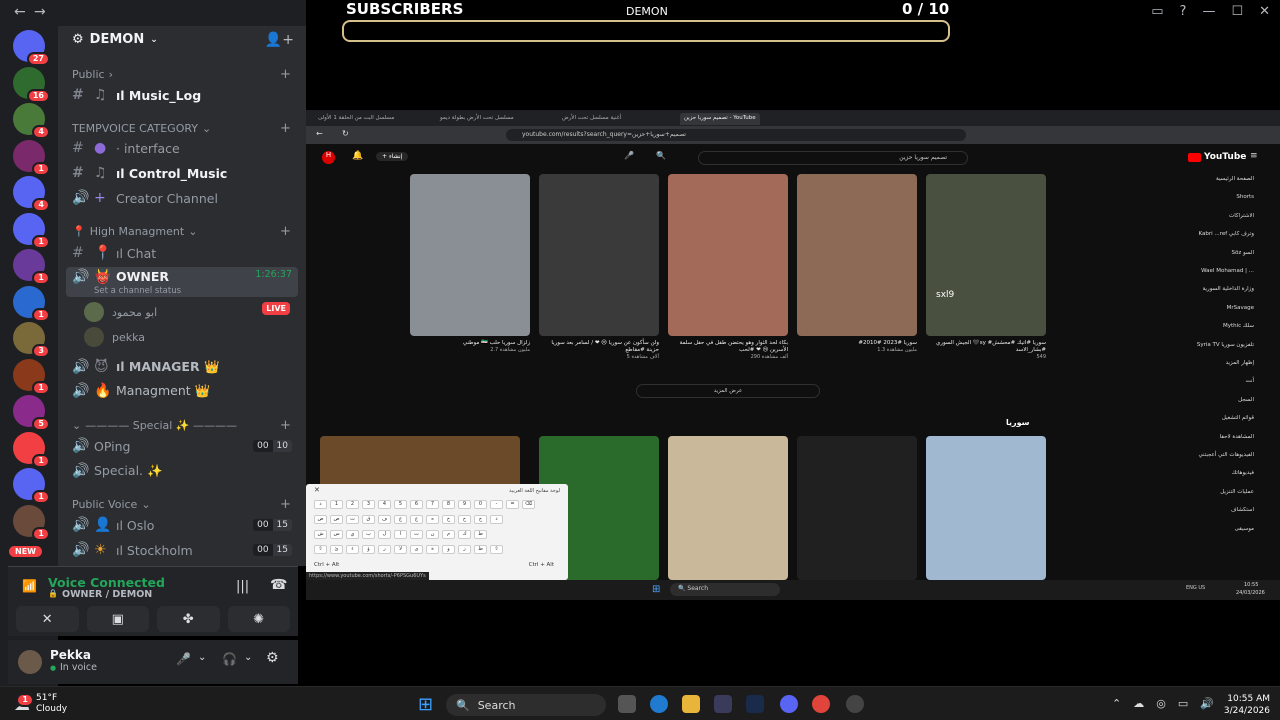  What do you see at coordinates (464, 549) in the screenshot?
I see `keyboard-key: ز` at bounding box center [464, 549].